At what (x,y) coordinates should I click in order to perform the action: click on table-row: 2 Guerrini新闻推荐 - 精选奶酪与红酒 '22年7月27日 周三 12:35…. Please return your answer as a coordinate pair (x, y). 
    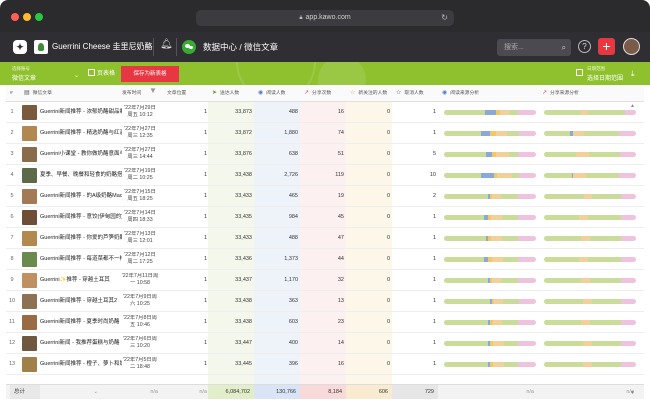
    Looking at the image, I should click on (325, 133).